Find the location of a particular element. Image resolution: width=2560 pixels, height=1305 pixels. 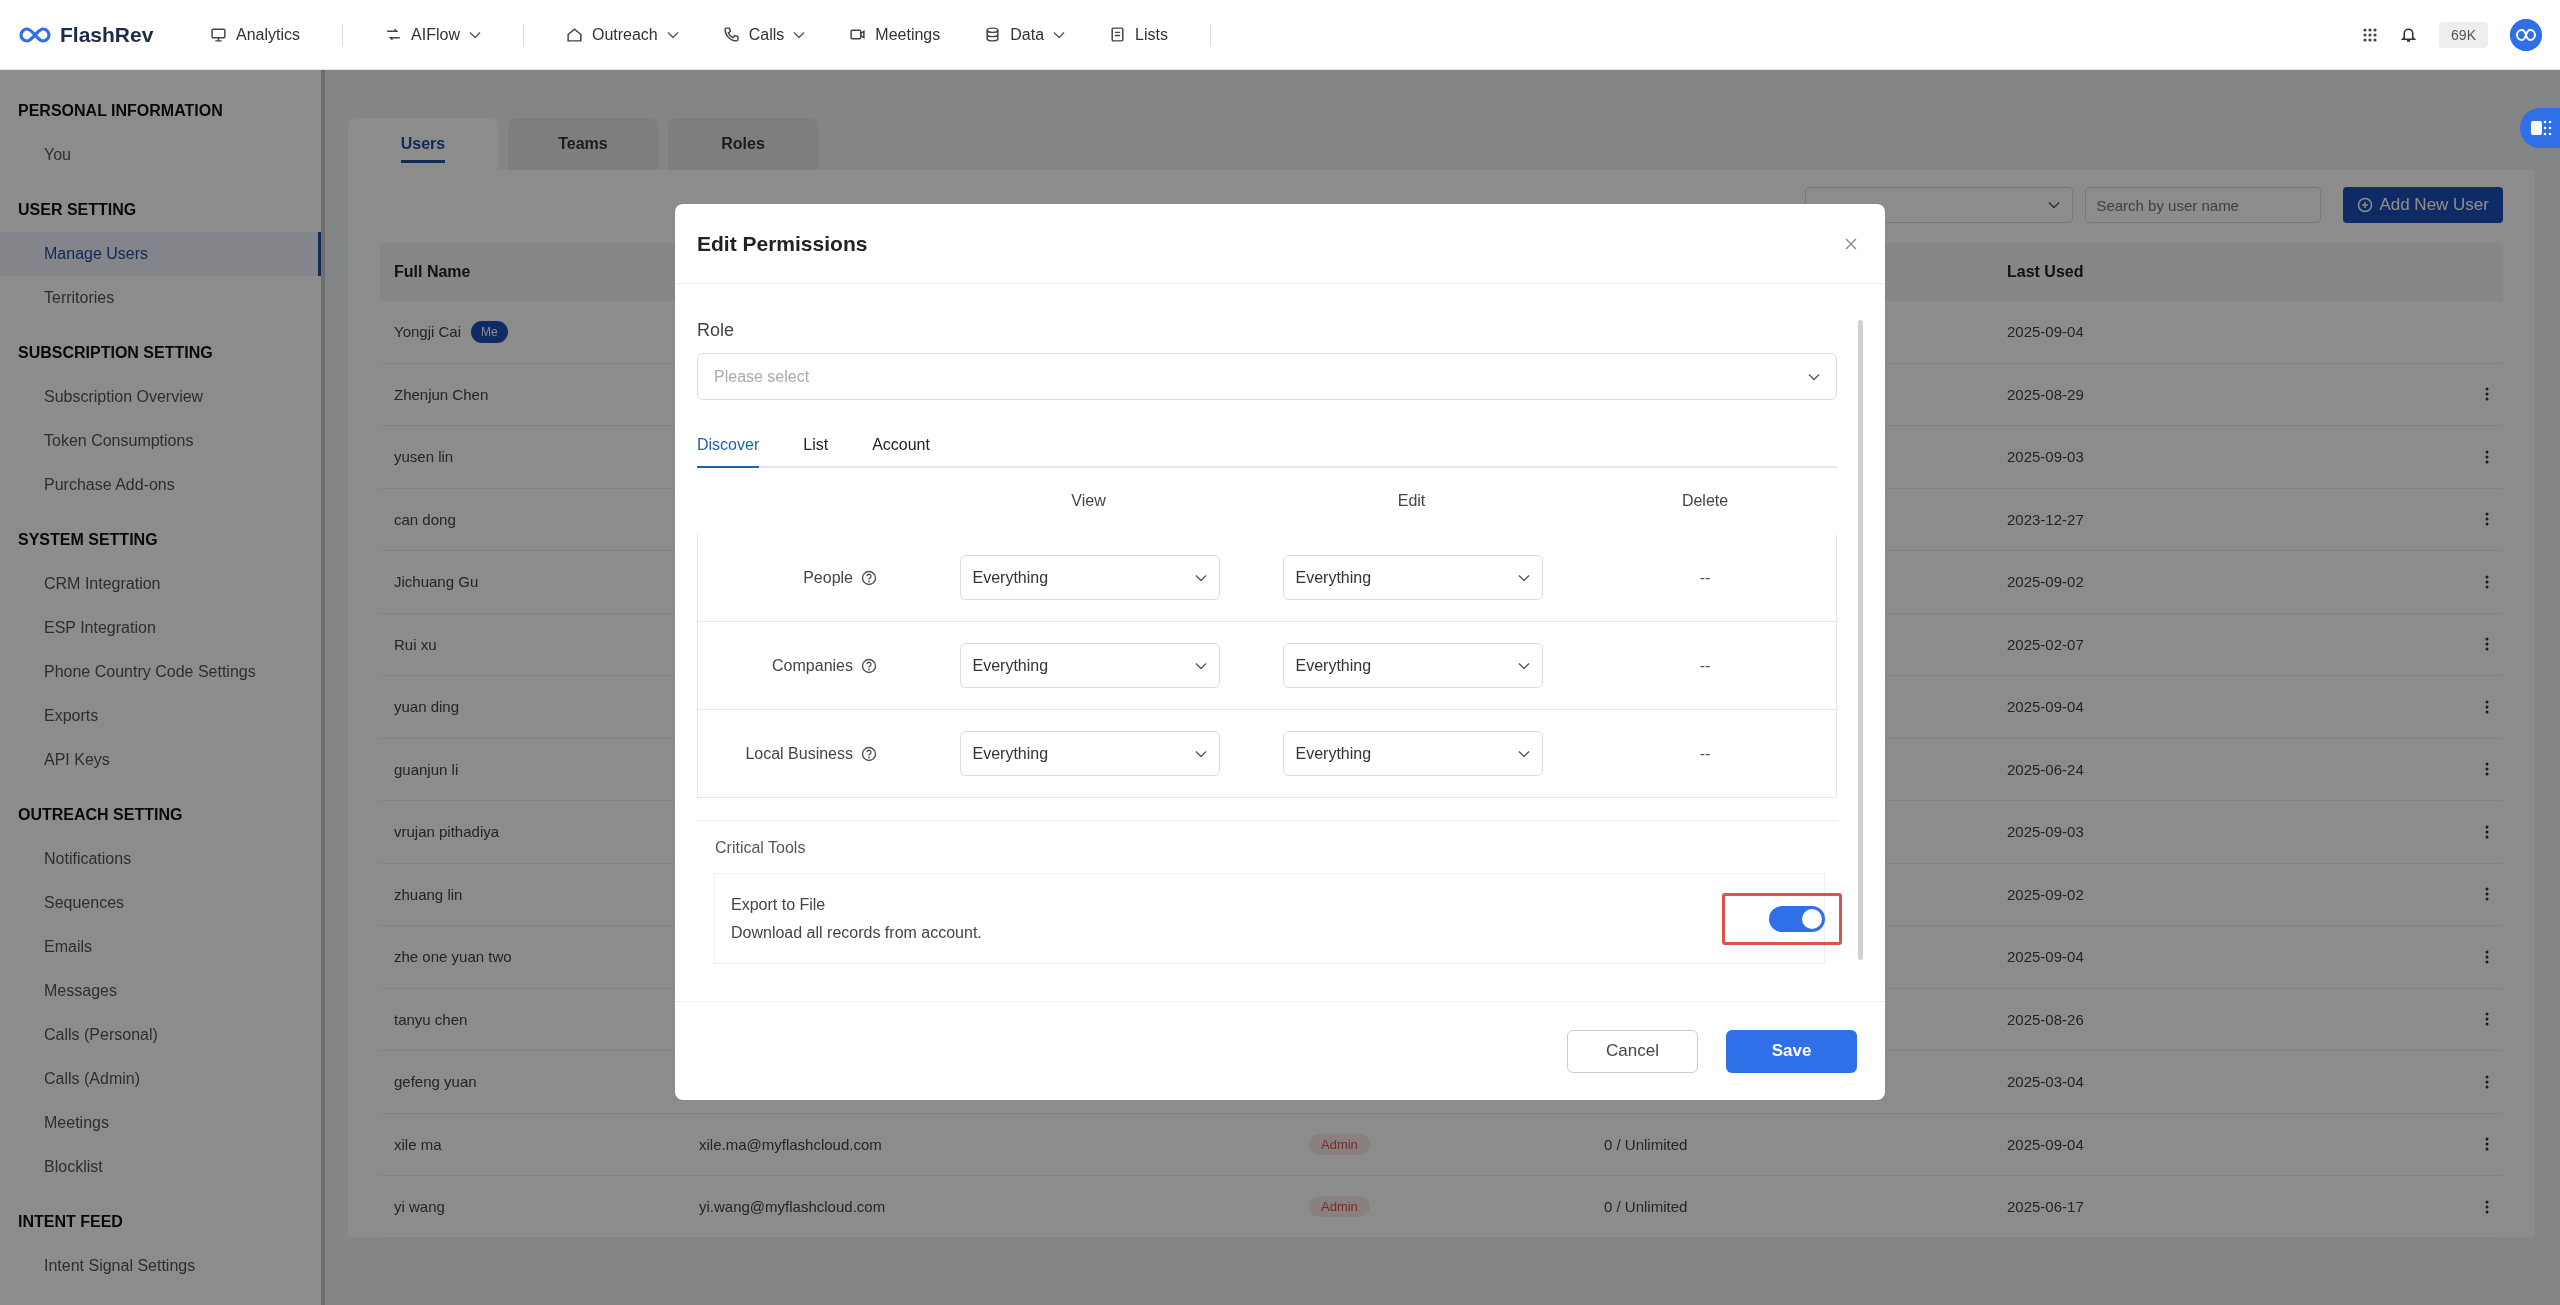

sidebar-item: Meetings is located at coordinates (160, 1123).